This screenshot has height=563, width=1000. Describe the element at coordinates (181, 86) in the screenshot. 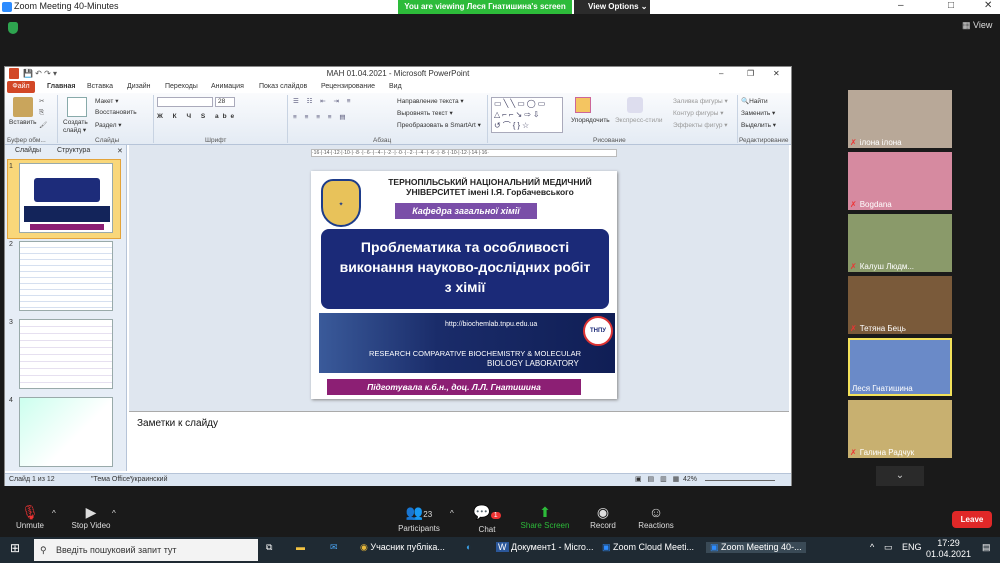

I see `tab-transitions: Переходы` at that location.